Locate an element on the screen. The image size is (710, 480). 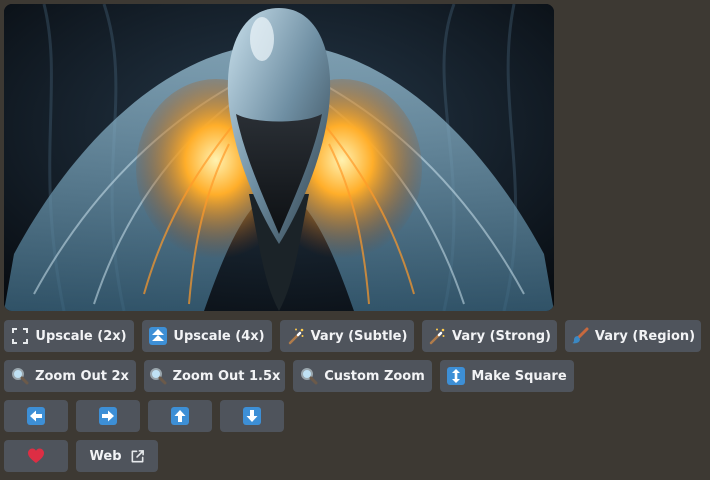
arrow-left-icon is located at coordinates (36, 416).